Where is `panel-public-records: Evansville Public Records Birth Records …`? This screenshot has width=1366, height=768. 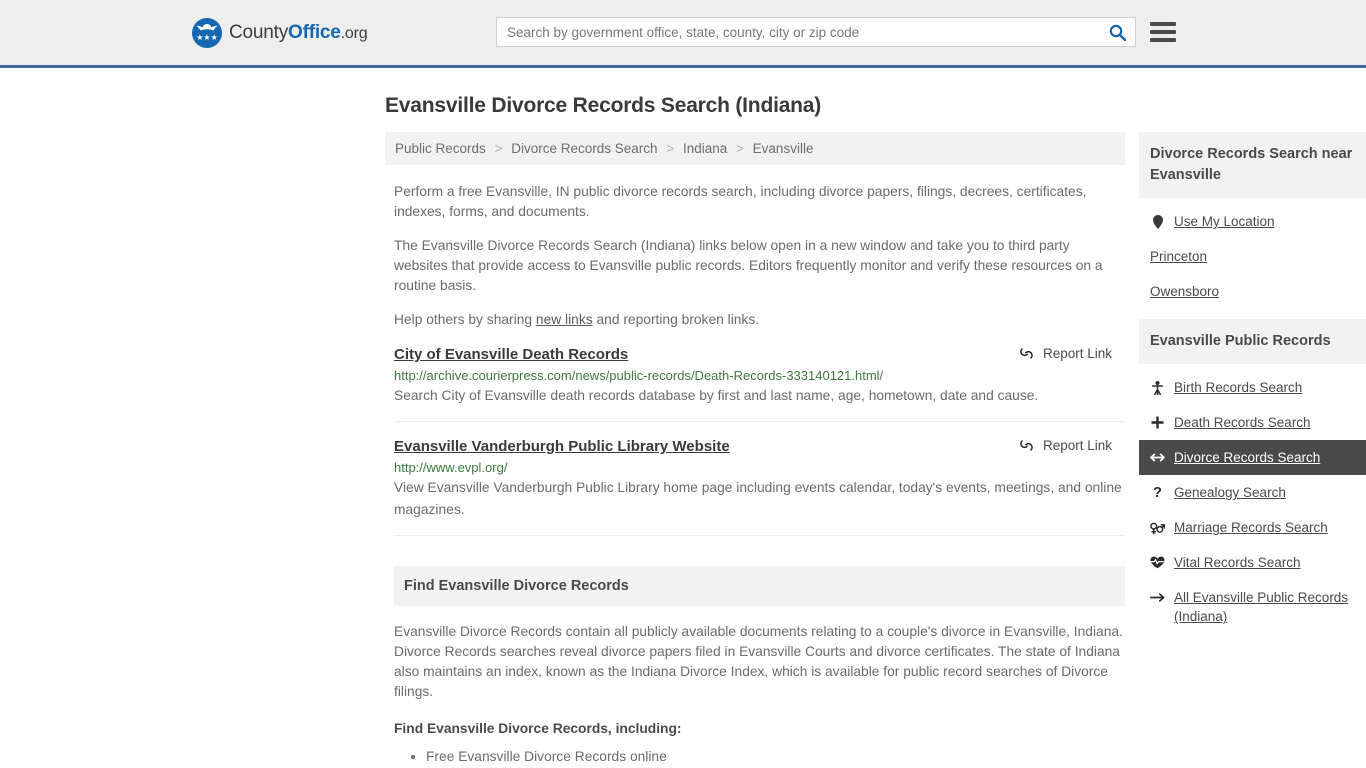 panel-public-records: Evansville Public Records Birth Records … is located at coordinates (1252, 476).